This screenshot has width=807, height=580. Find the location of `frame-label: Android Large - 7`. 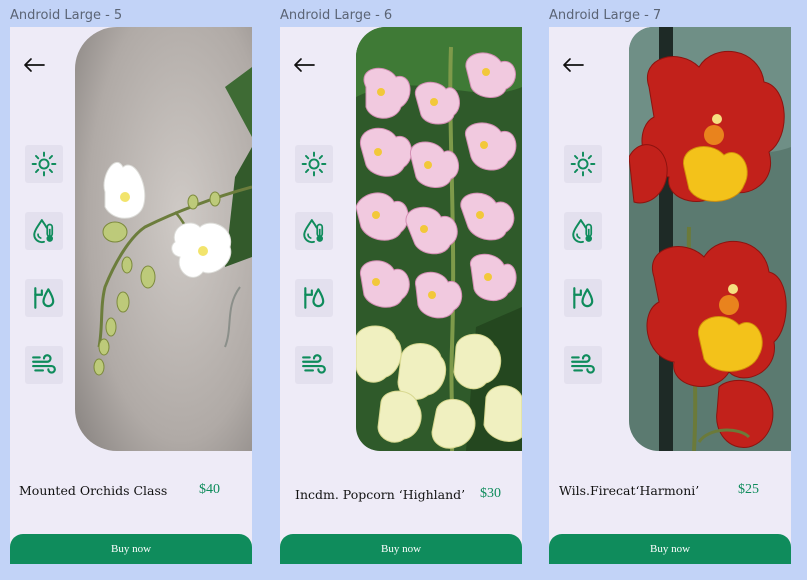

frame-label: Android Large - 7 is located at coordinates (605, 15).